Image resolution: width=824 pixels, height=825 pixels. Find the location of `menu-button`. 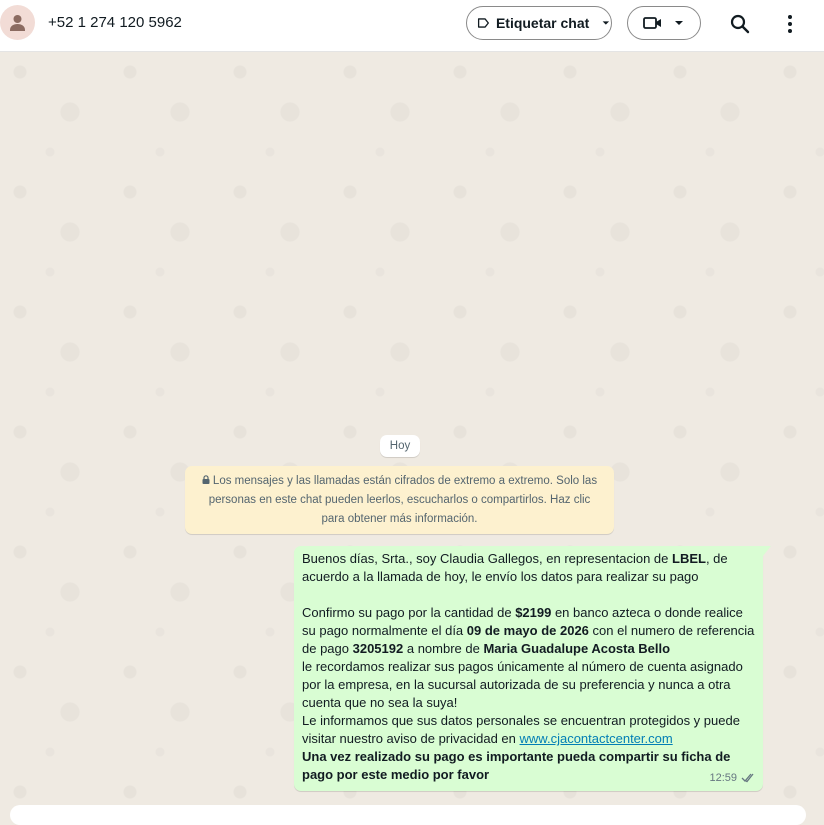

menu-button is located at coordinates (790, 24).